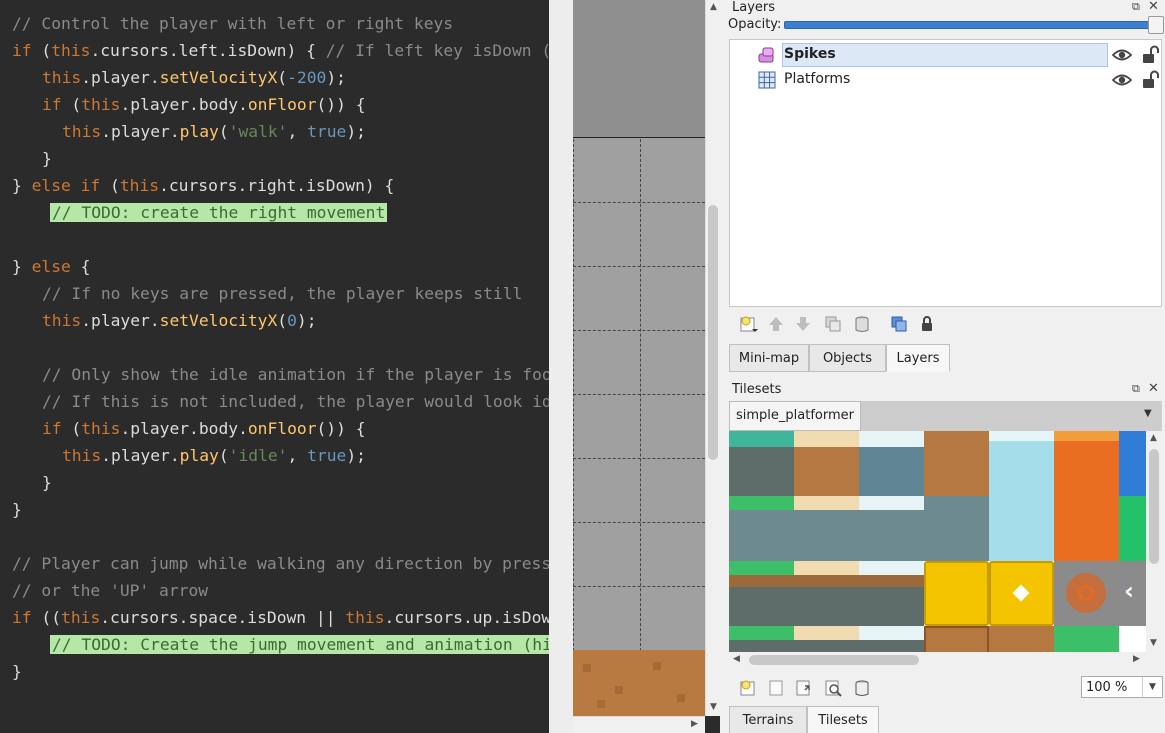  I want to click on layer-row-spikes: Spikes, so click(945, 55).